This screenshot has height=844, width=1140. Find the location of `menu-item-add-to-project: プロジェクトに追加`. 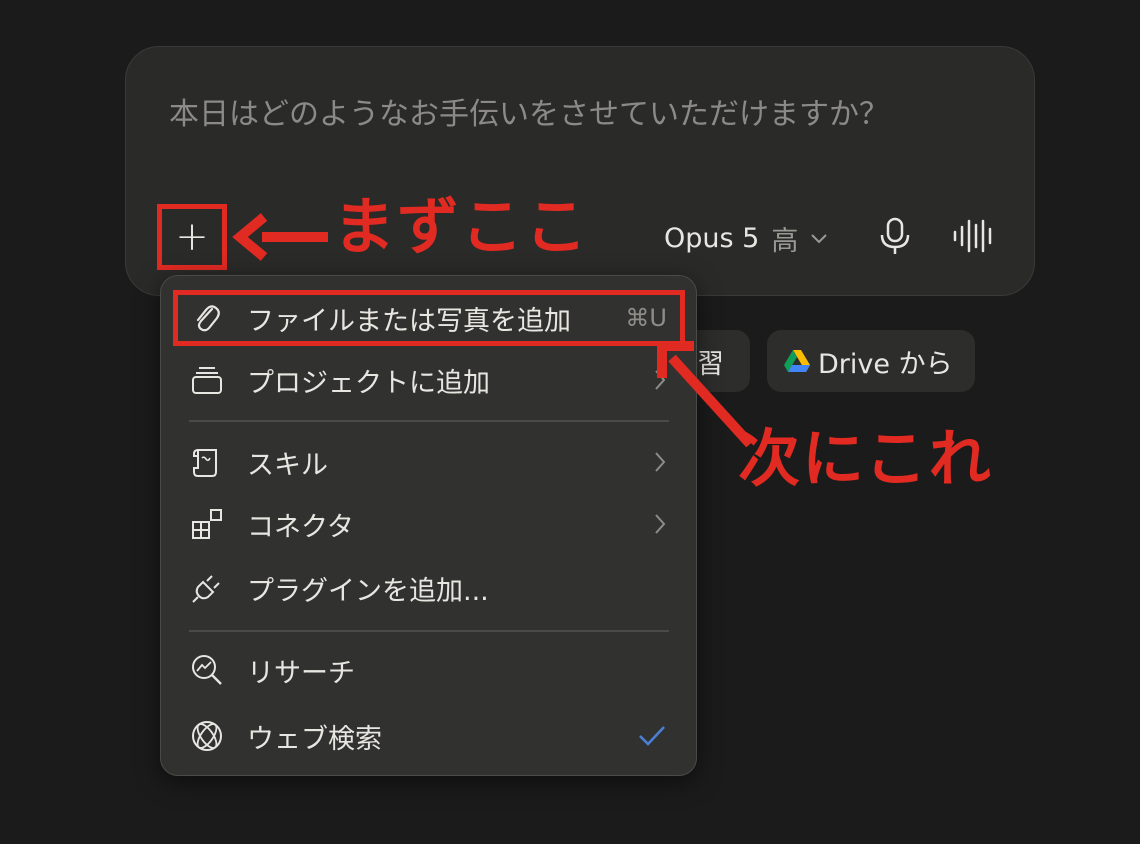

menu-item-add-to-project: プロジェクトに追加 is located at coordinates (429, 380).